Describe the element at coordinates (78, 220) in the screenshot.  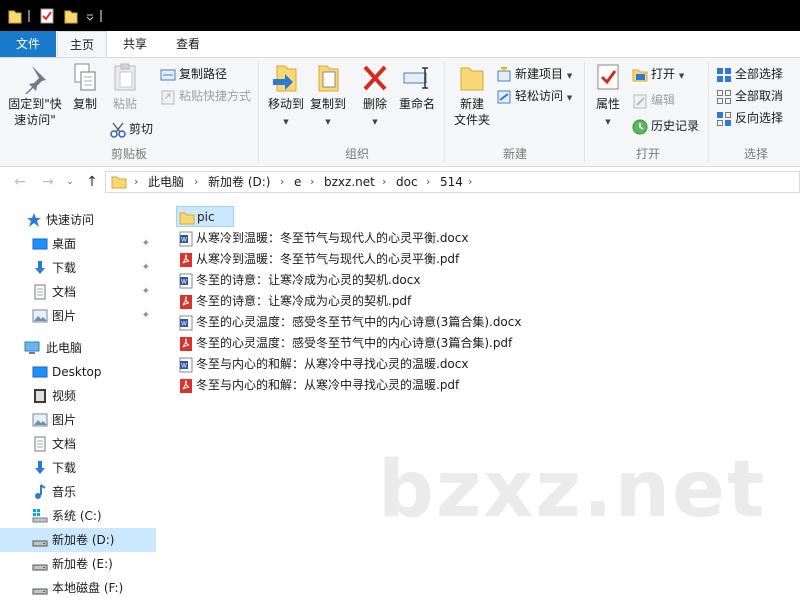
I see `nav-quick-access: 快速访问` at that location.